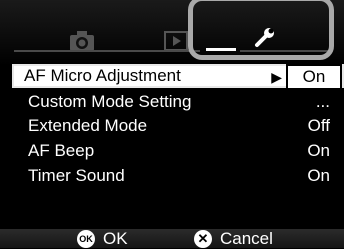 The height and width of the screenshot is (249, 344). I want to click on tab-underline-camera, so click(82, 51).